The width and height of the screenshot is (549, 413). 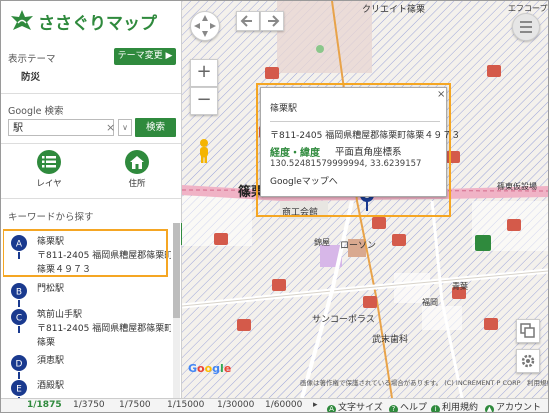 I want to click on map-label: 福岡, so click(x=430, y=302).